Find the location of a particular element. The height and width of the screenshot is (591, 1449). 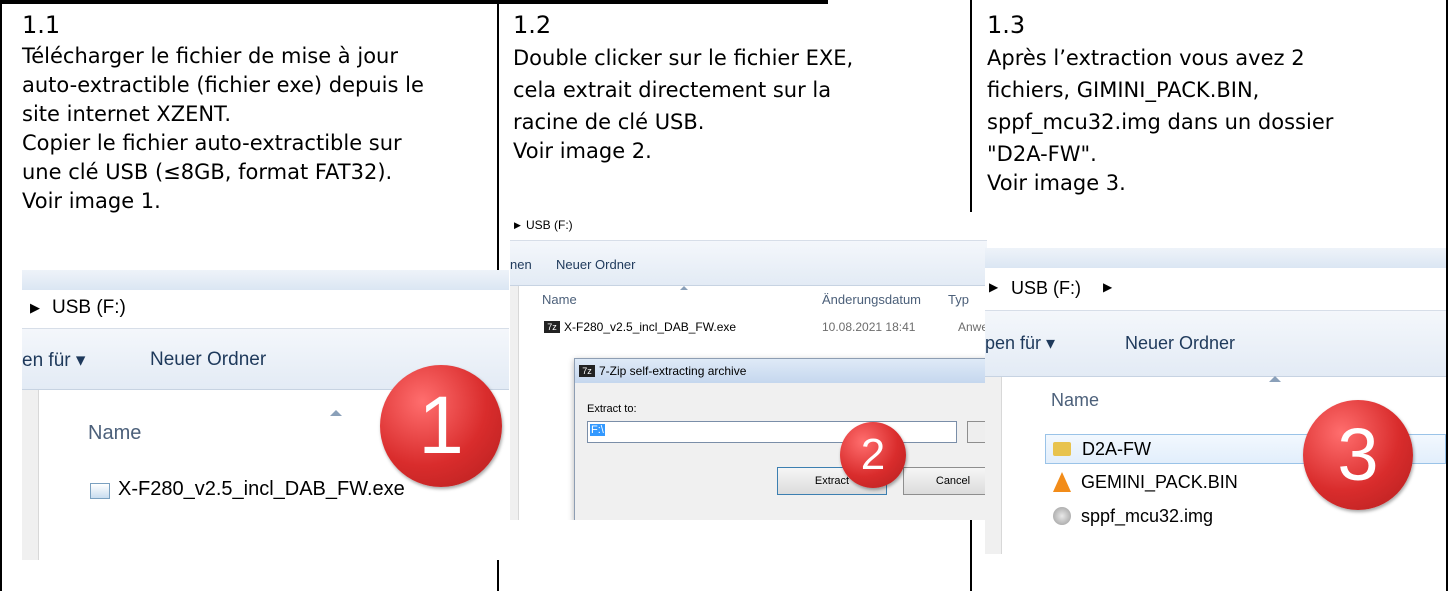

browse-button is located at coordinates (977, 432).